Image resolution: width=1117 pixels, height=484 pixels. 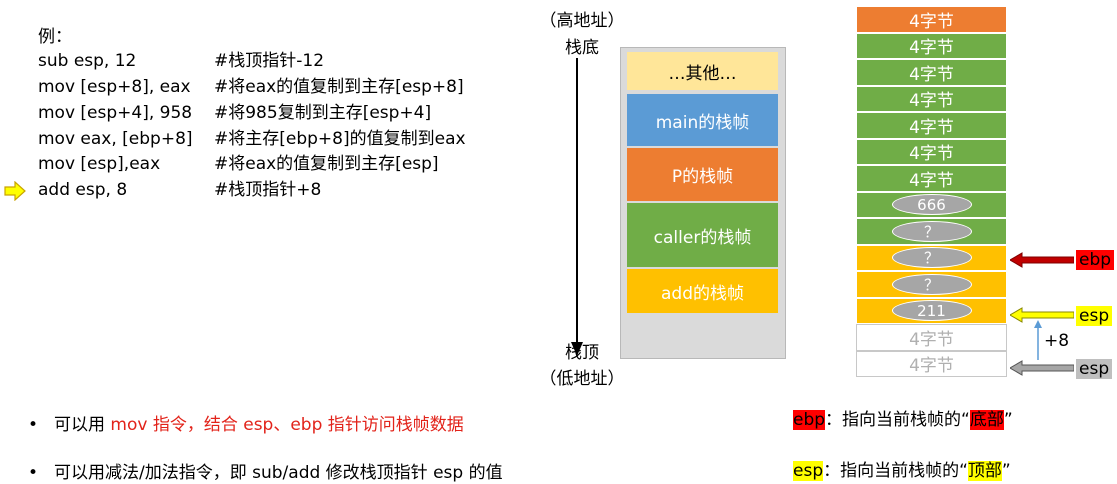 What do you see at coordinates (115, 139) in the screenshot?
I see `instruction-text: mov eax, [ebp+8]` at bounding box center [115, 139].